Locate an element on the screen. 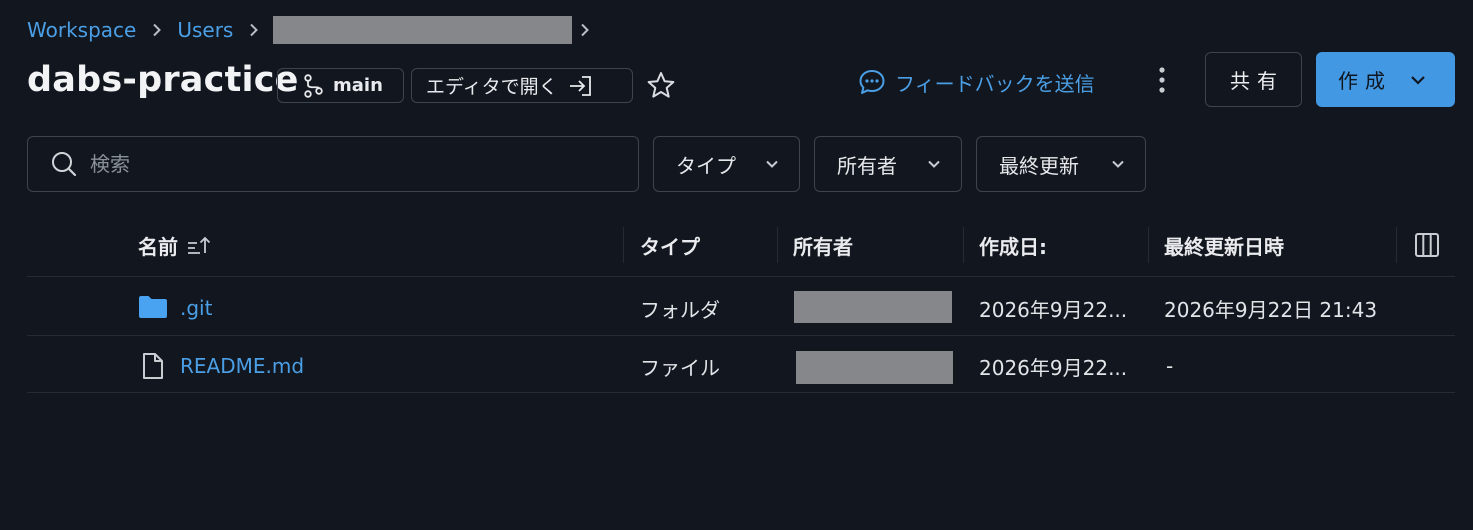 The height and width of the screenshot is (530, 1473). type-filter: タイプ is located at coordinates (726, 164).